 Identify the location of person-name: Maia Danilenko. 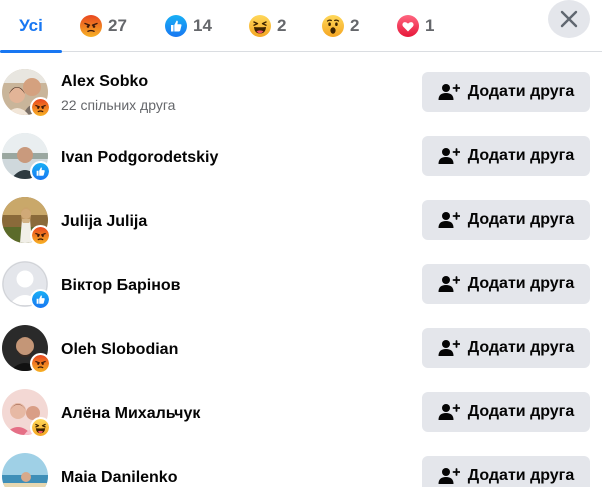
(119, 478).